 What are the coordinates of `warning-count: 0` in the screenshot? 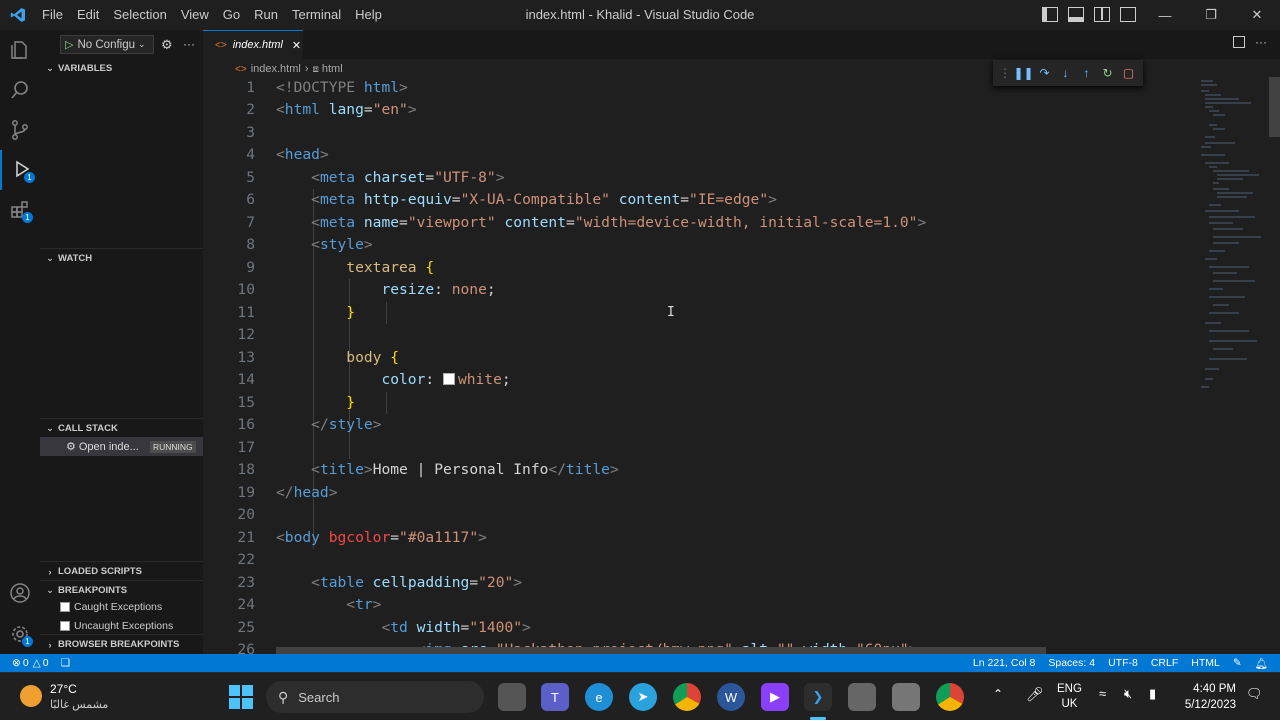 It's located at (46, 663).